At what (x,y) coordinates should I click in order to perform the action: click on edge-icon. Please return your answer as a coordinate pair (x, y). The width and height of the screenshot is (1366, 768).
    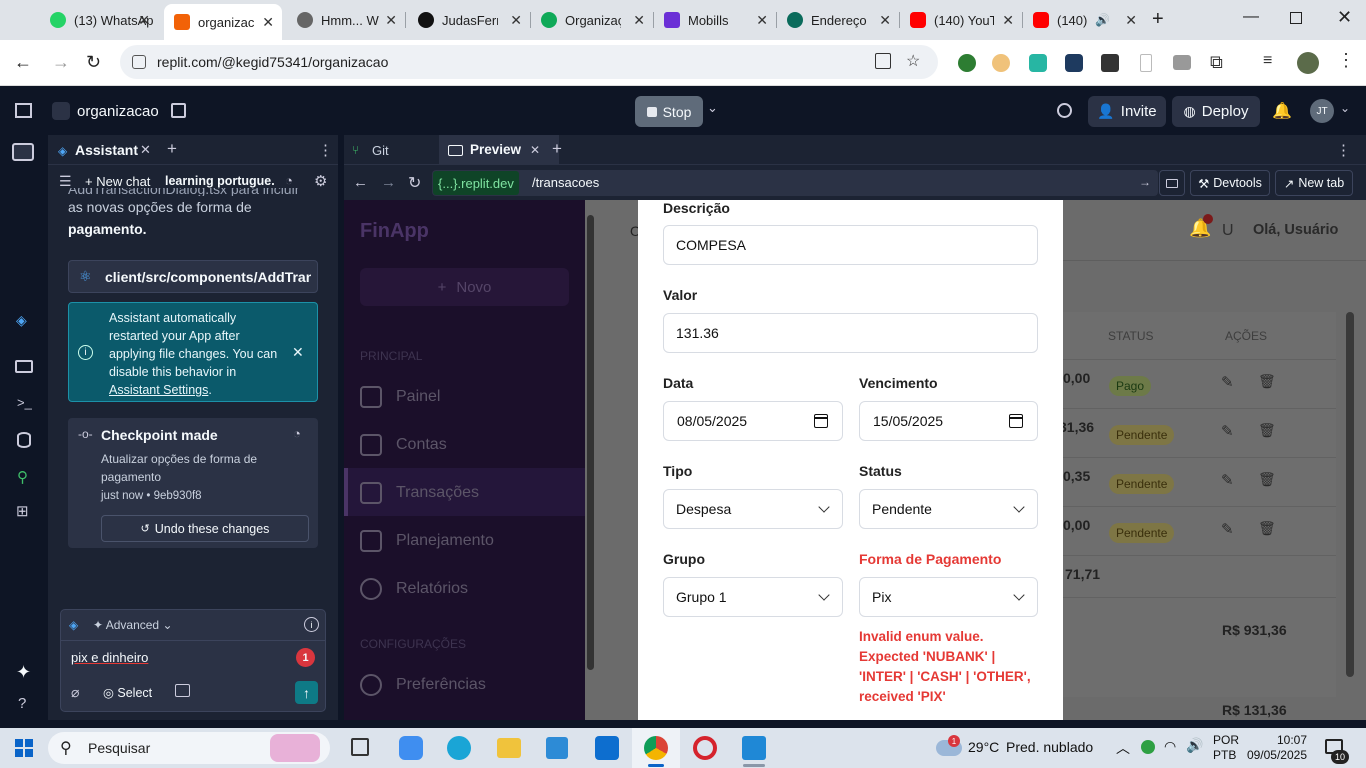
    Looking at the image, I should click on (459, 748).